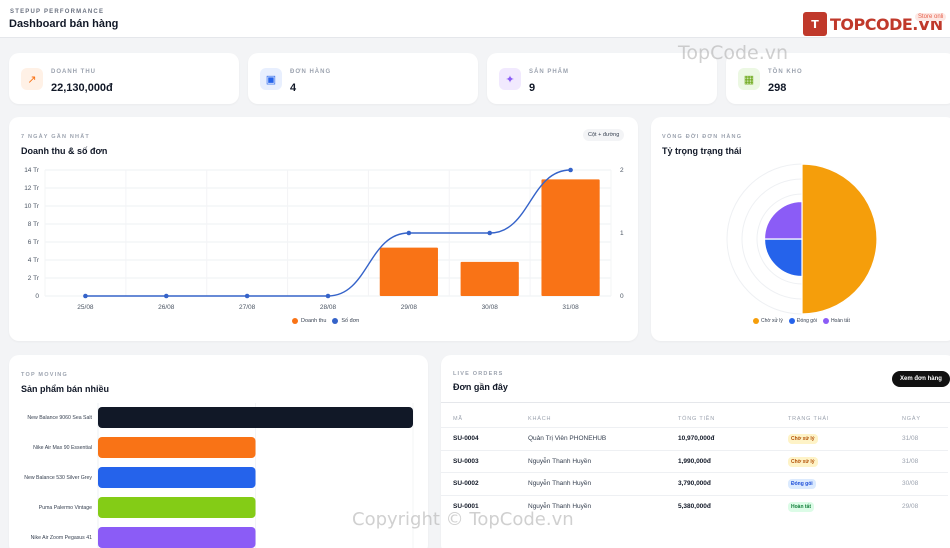  What do you see at coordinates (478, 374) in the screenshot?
I see `section-kicker: LIVE ORDERS` at bounding box center [478, 374].